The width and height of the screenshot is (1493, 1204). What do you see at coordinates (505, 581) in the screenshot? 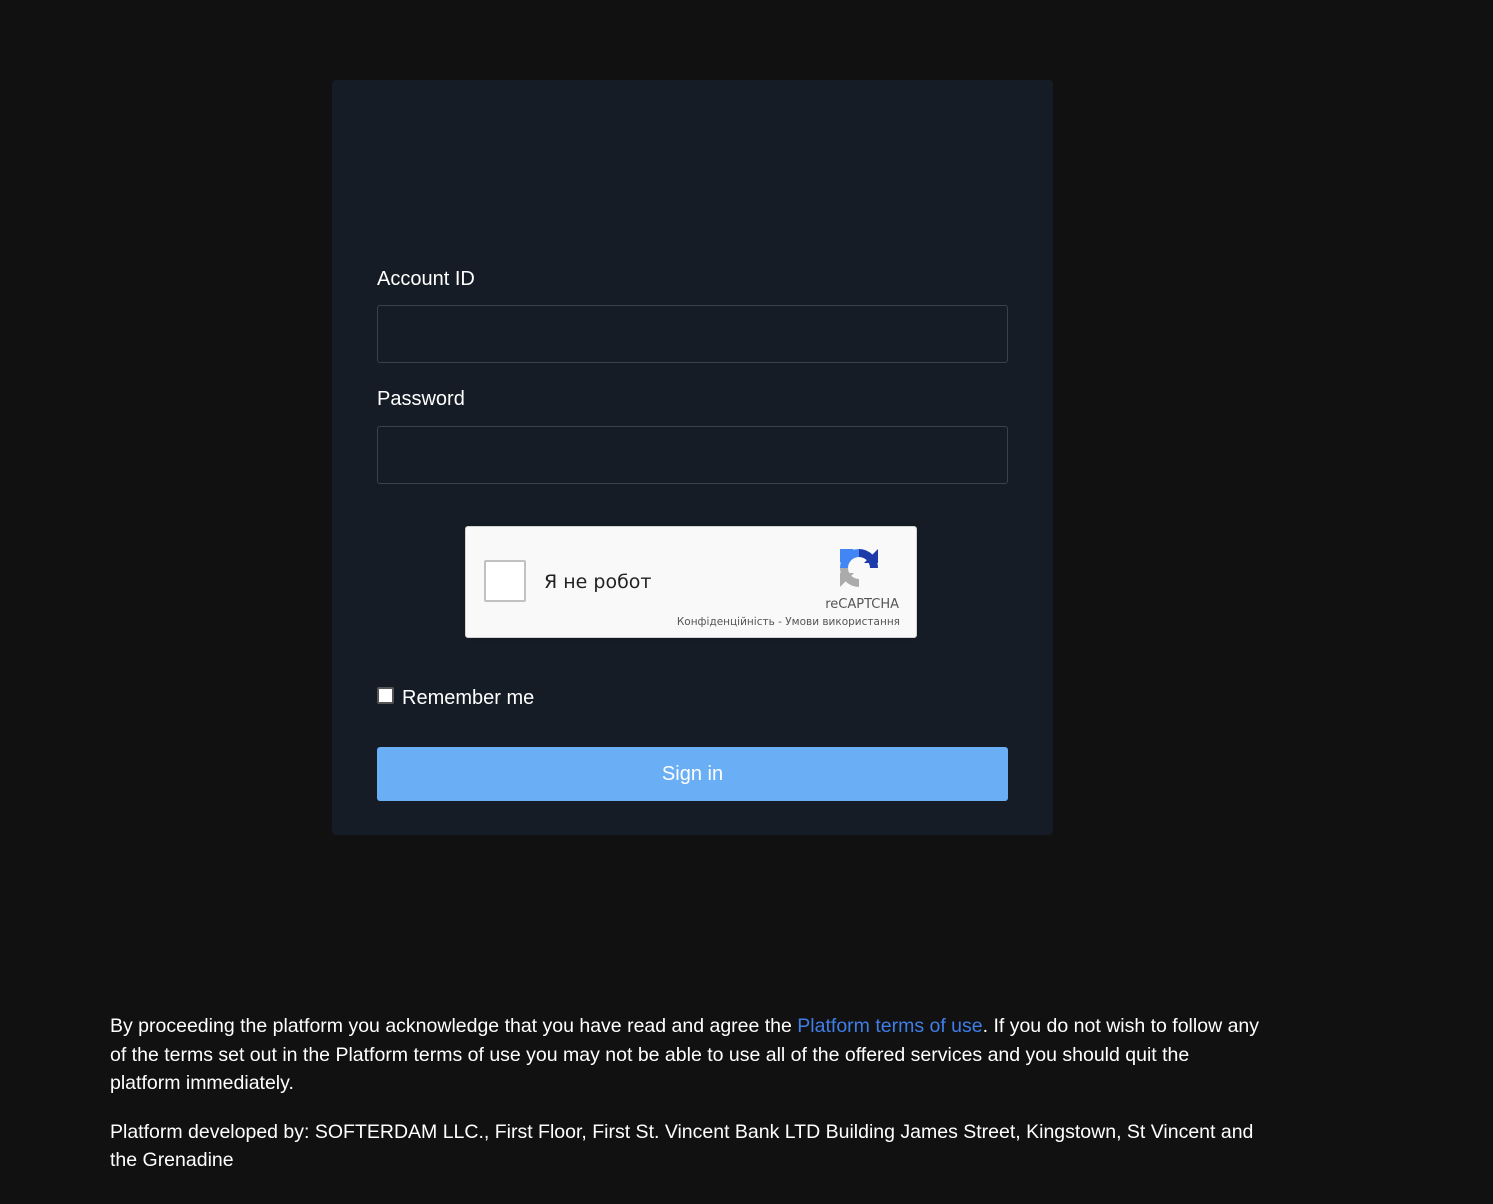
I see `recaptcha-checkbox` at bounding box center [505, 581].